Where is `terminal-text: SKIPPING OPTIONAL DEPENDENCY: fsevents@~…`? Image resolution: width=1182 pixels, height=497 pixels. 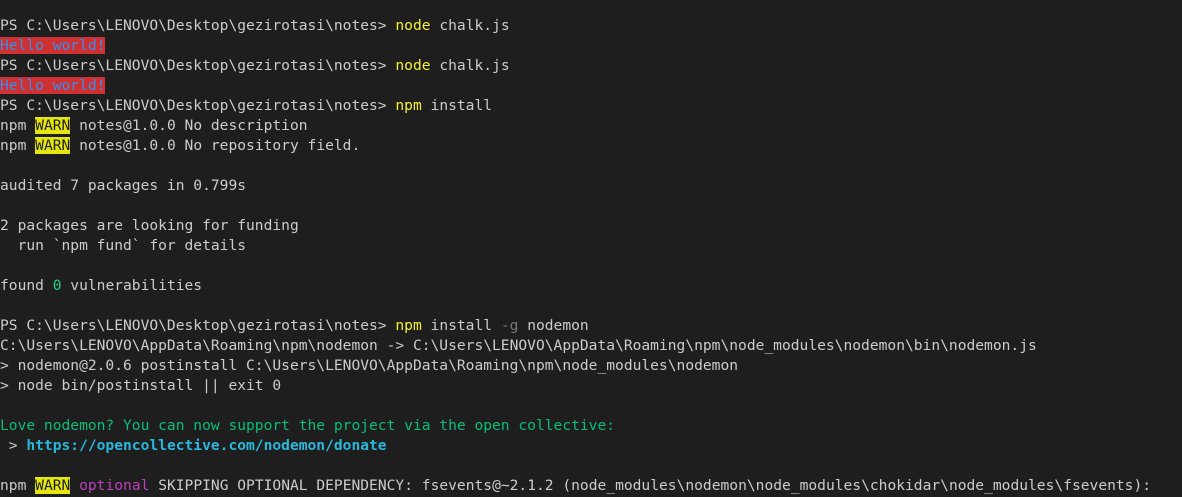
terminal-text: SKIPPING OPTIONAL DEPENDENCY: fsevents@~… is located at coordinates (650, 485).